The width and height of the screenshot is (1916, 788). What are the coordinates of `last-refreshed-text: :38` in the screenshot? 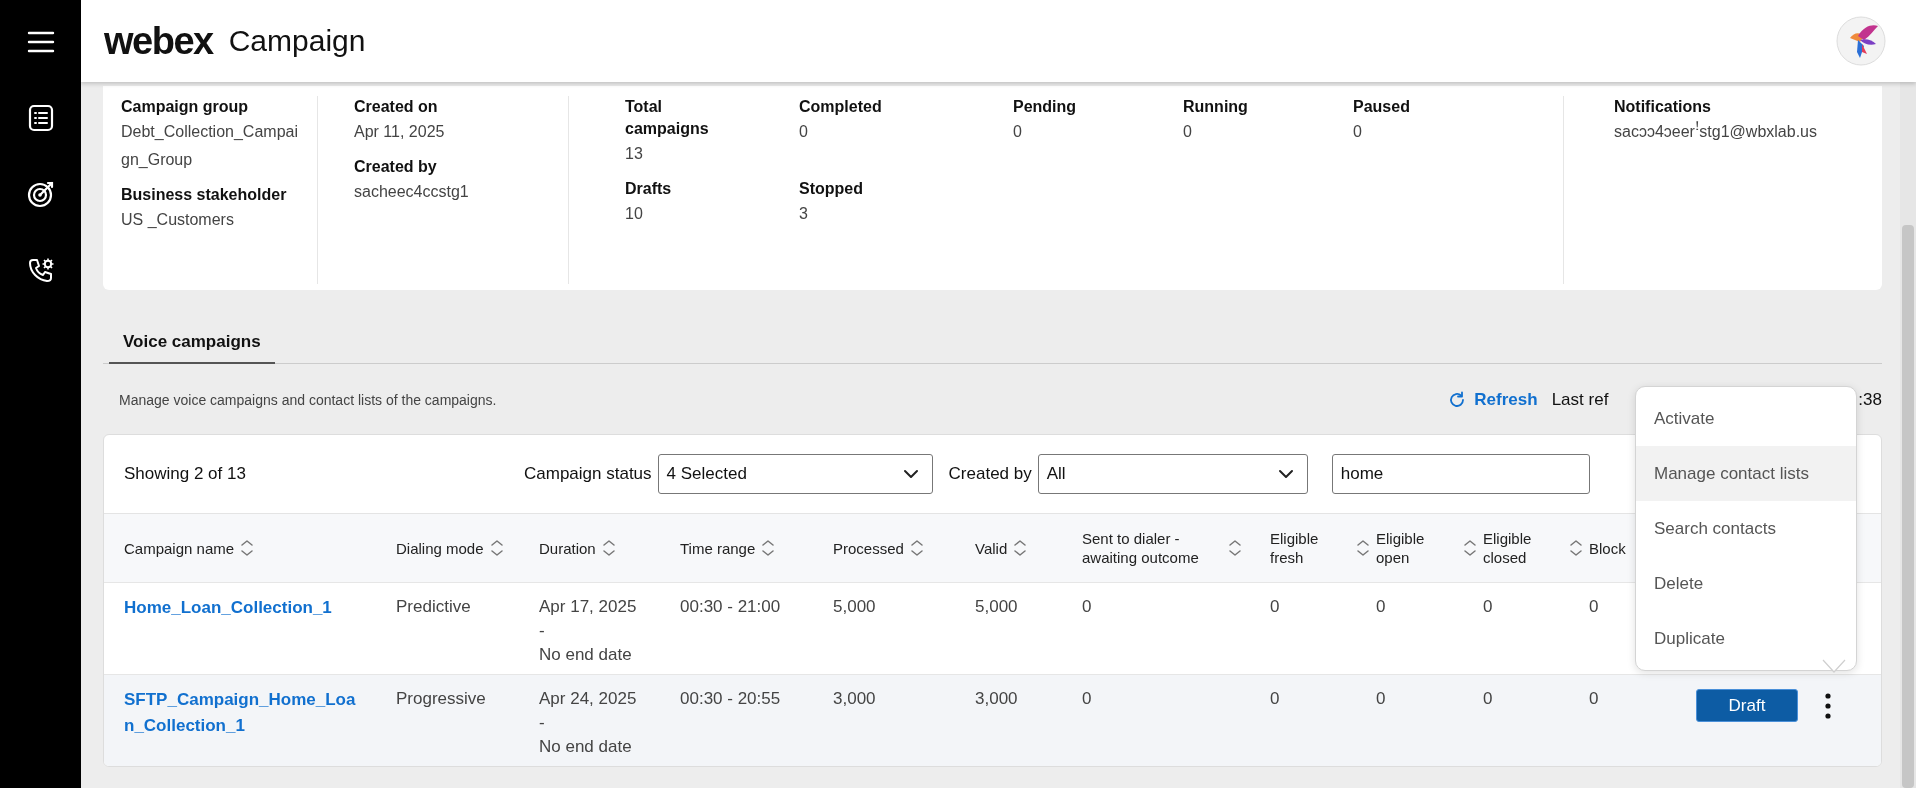 It's located at (1870, 400).